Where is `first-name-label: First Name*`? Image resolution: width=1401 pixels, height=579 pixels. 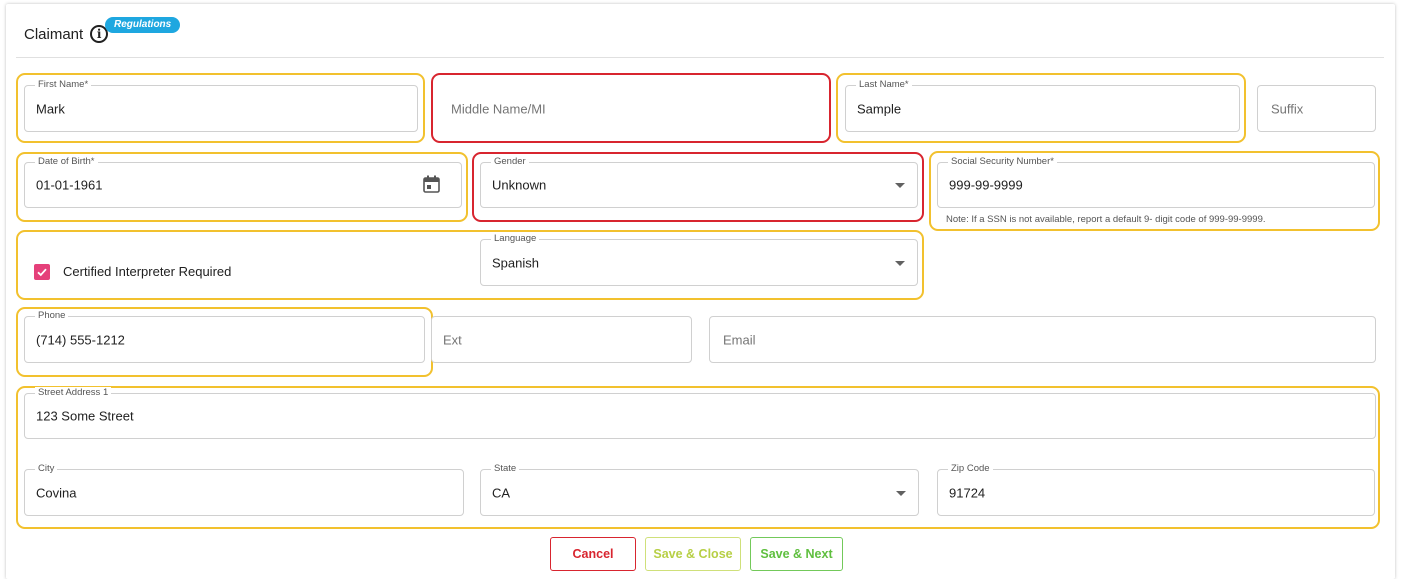 first-name-label: First Name* is located at coordinates (63, 85).